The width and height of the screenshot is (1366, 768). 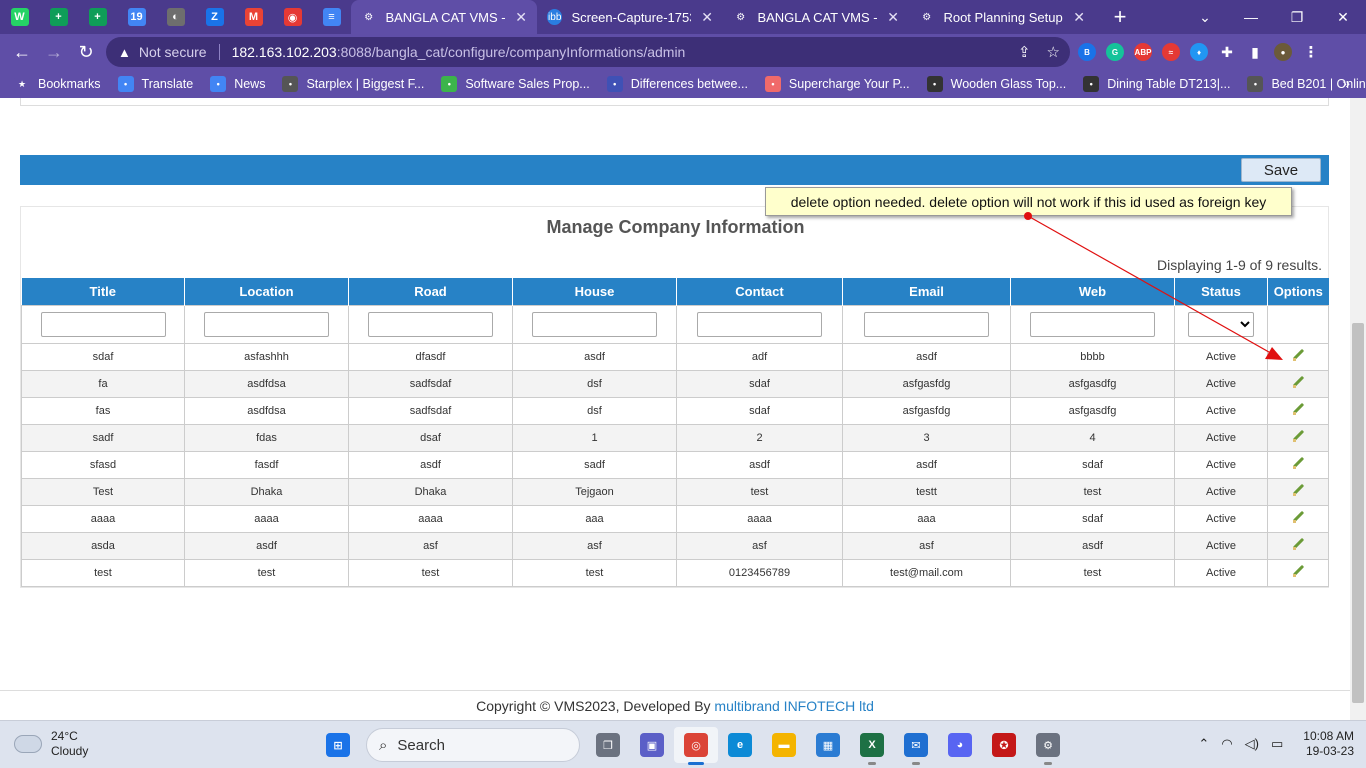 I want to click on save-button: Save, so click(x=1281, y=170).